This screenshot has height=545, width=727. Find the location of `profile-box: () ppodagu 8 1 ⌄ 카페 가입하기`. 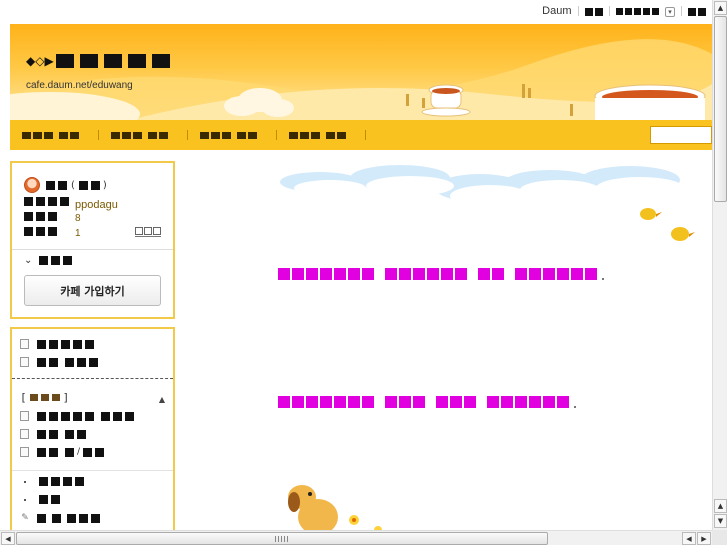

profile-box: () ppodagu 8 1 ⌄ 카페 가입하기 is located at coordinates (92, 240).